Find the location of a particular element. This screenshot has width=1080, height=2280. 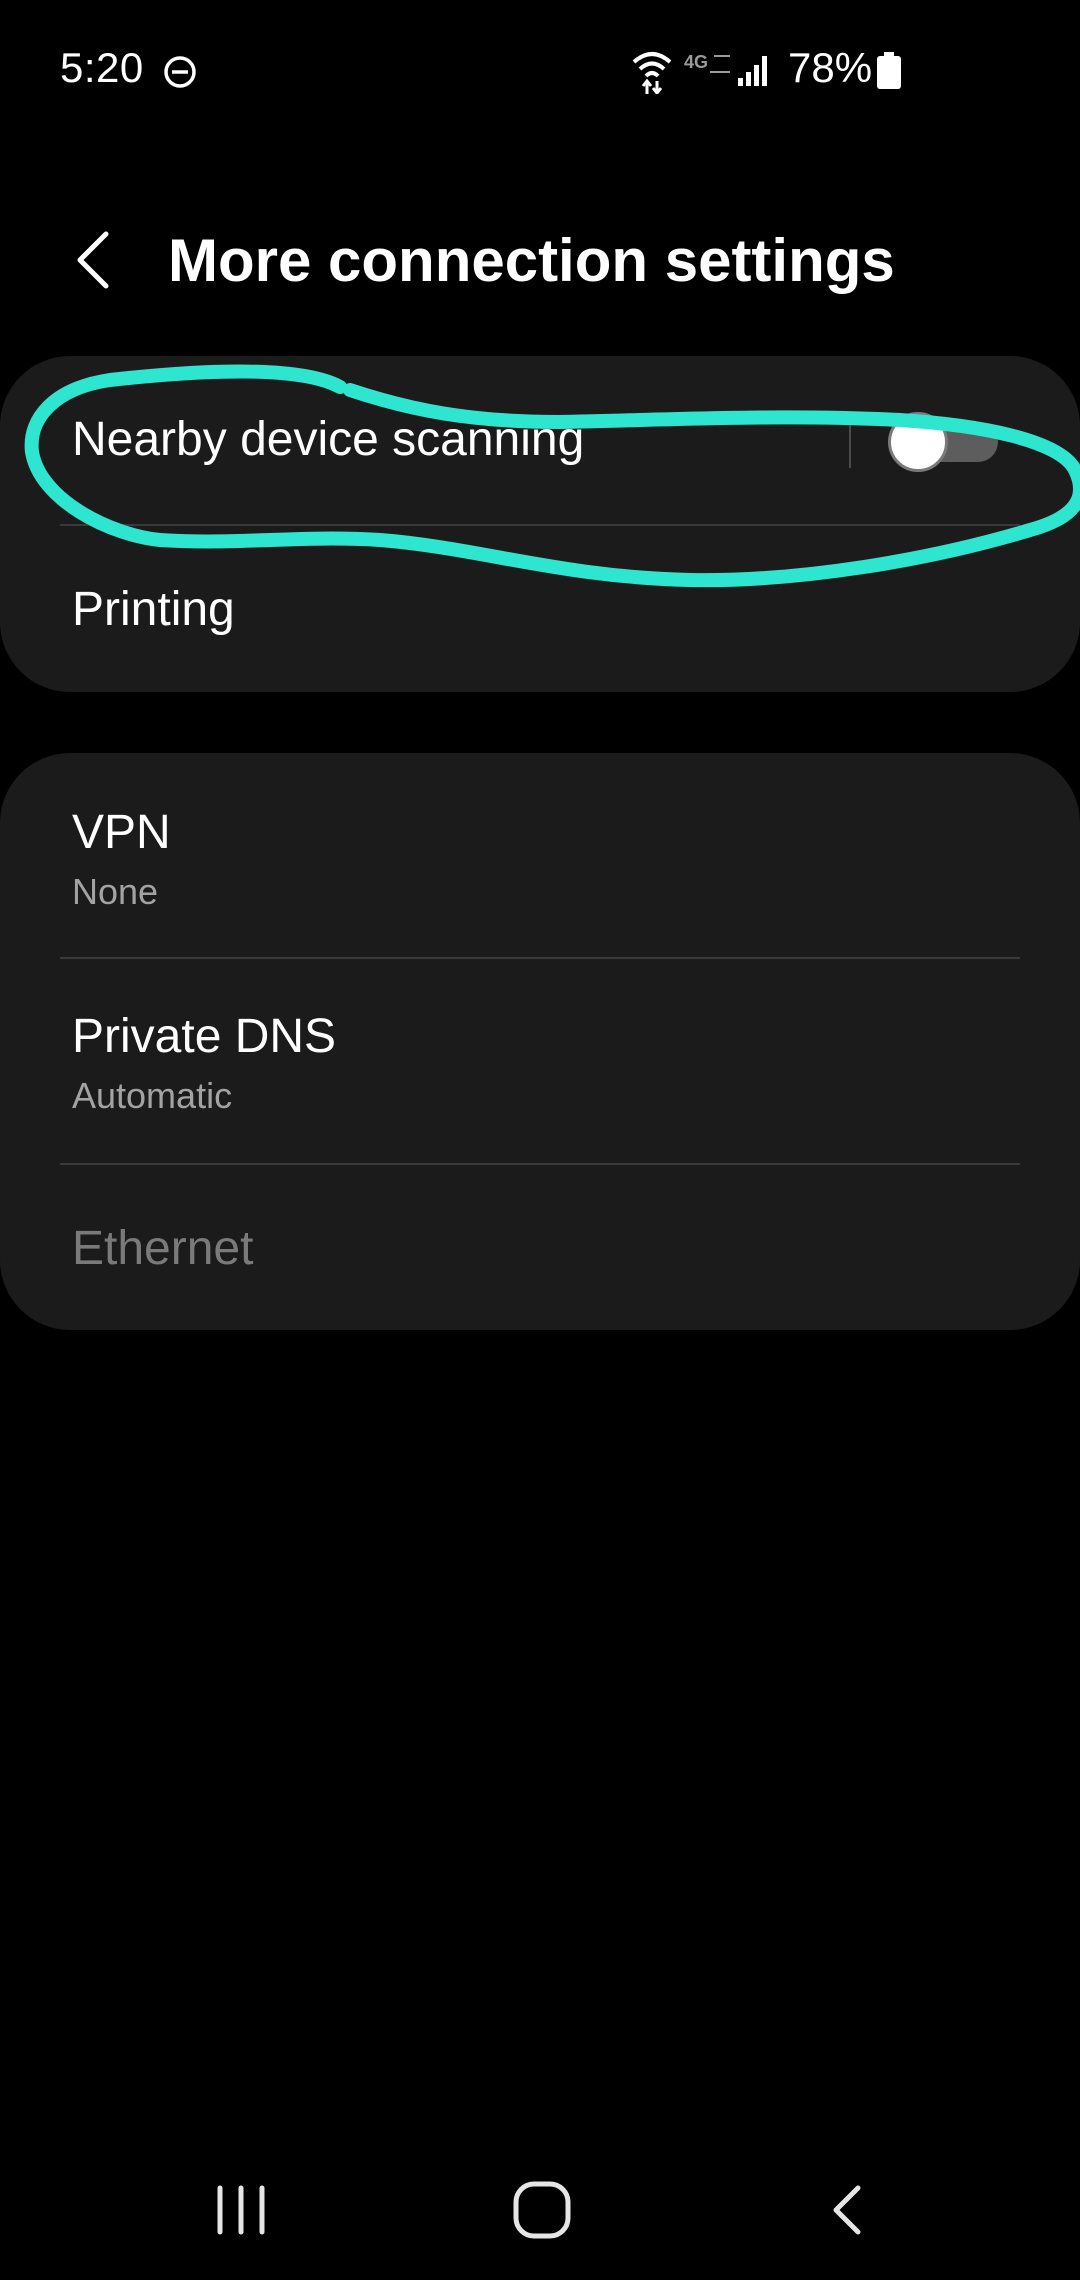

page-title: More connection settings is located at coordinates (531, 260).